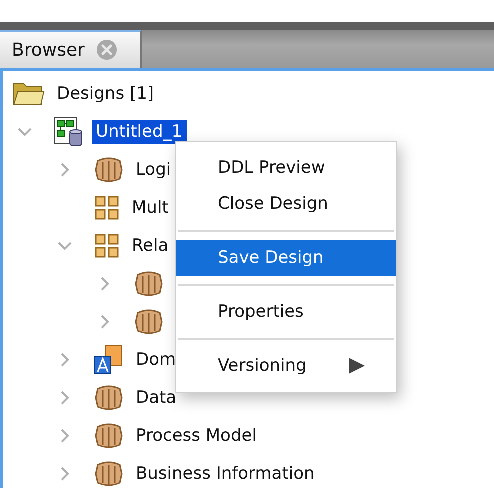  Describe the element at coordinates (286, 366) in the screenshot. I see `menu-item: Versioning` at that location.